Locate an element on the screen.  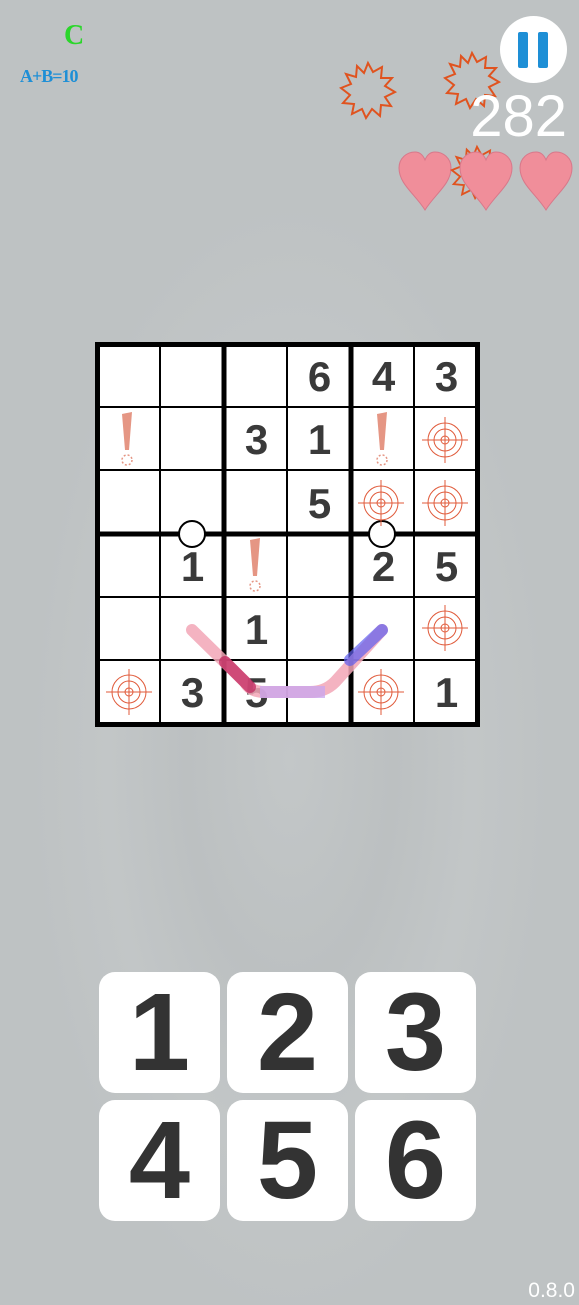
score-counter: 282 is located at coordinates (518, 116).